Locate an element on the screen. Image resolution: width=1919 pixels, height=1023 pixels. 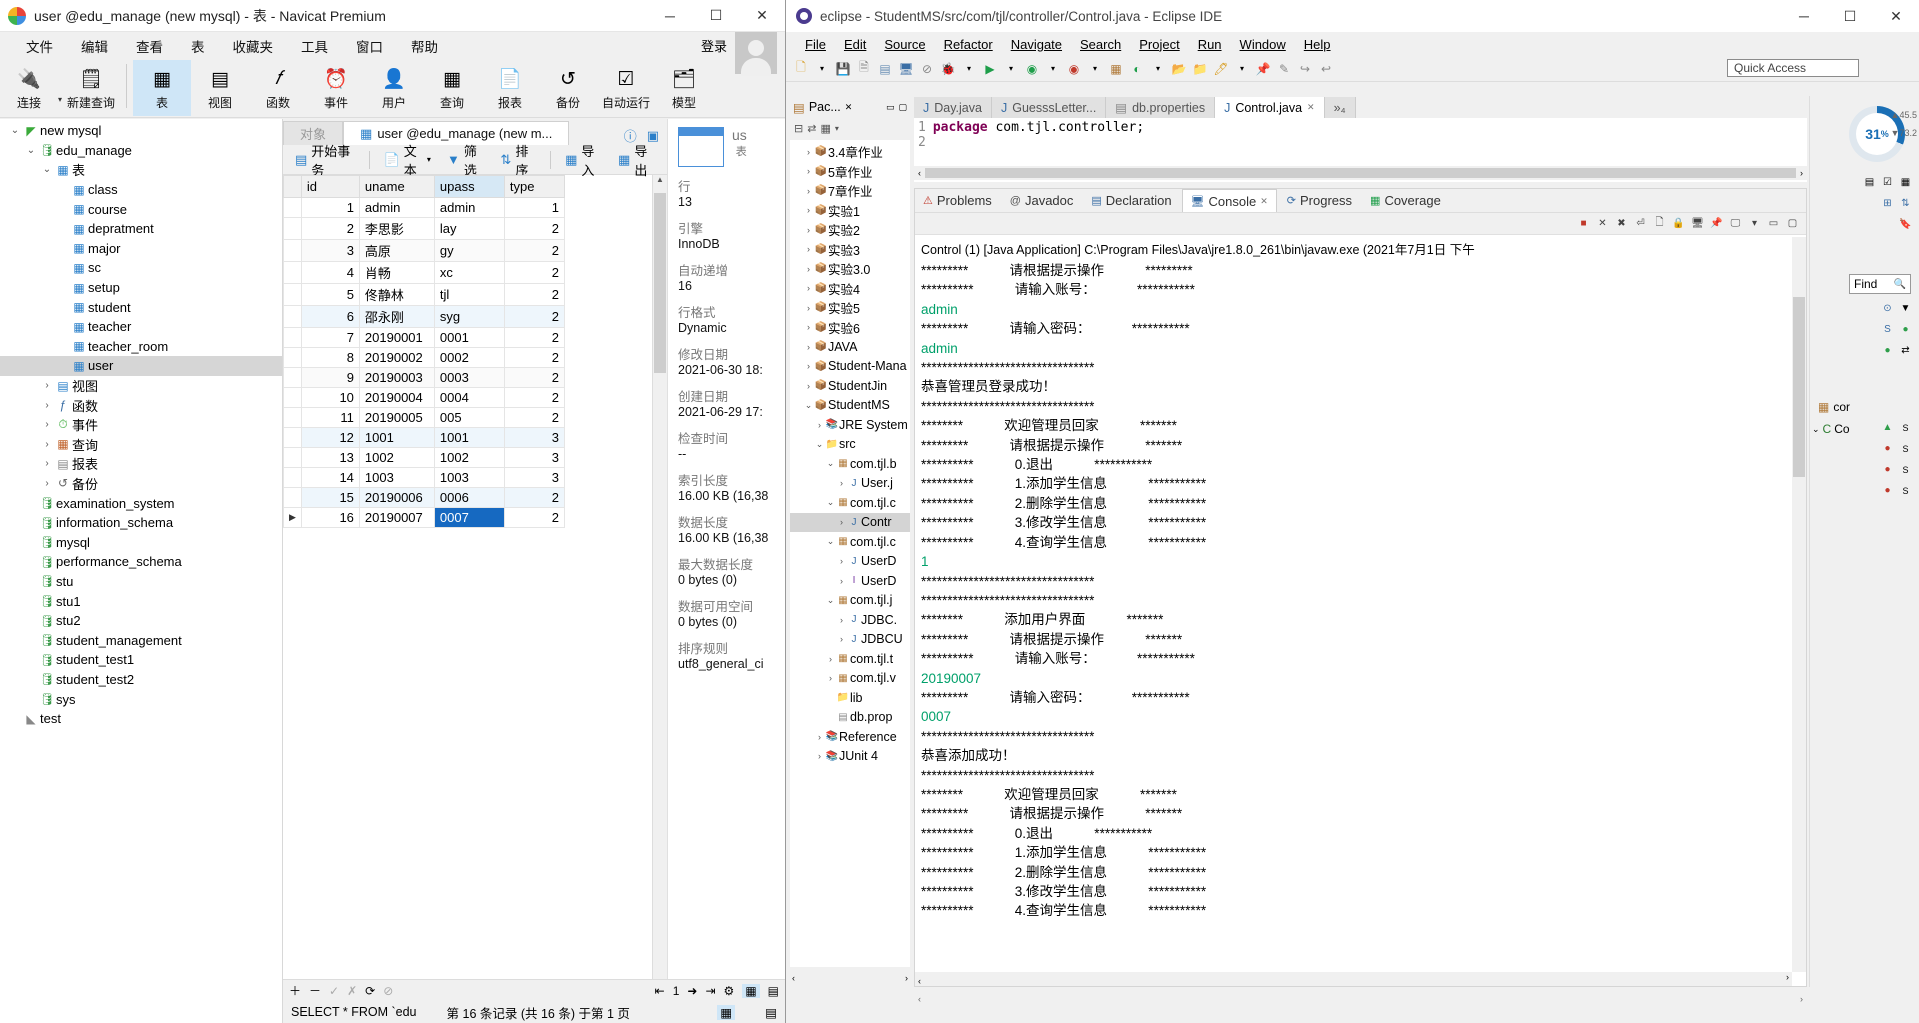
cell-upass: gy is located at coordinates (469, 250).